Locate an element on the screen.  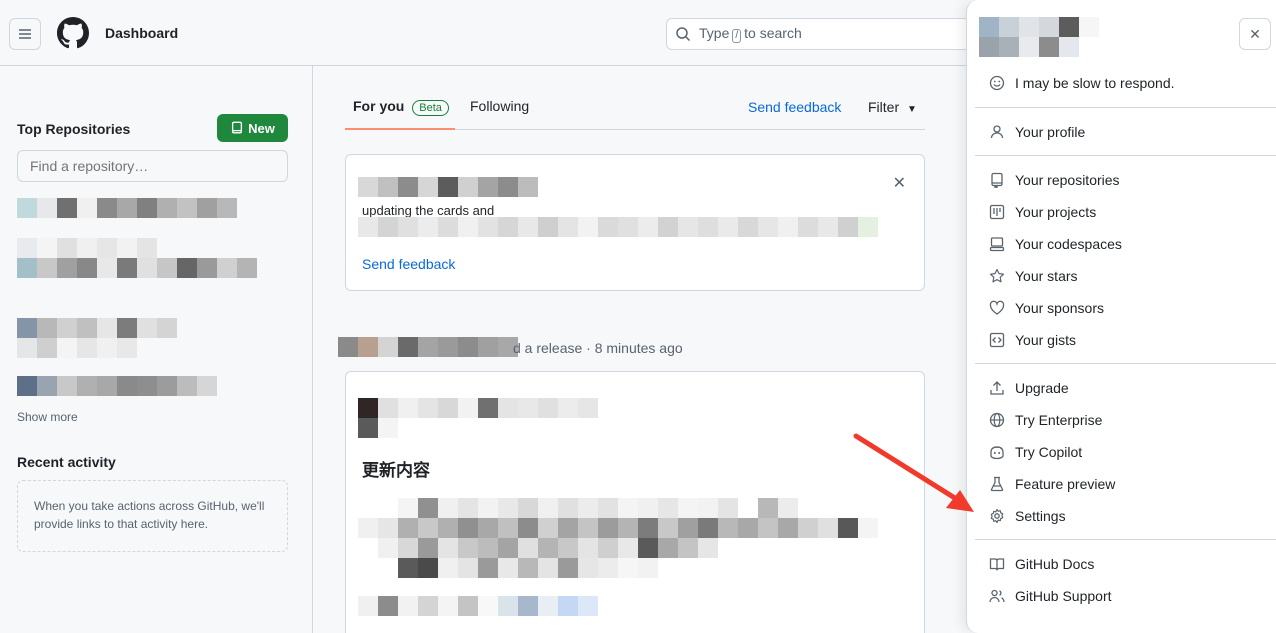
menu-item-feature-preview: Feature preview is located at coordinates (1052, 484).